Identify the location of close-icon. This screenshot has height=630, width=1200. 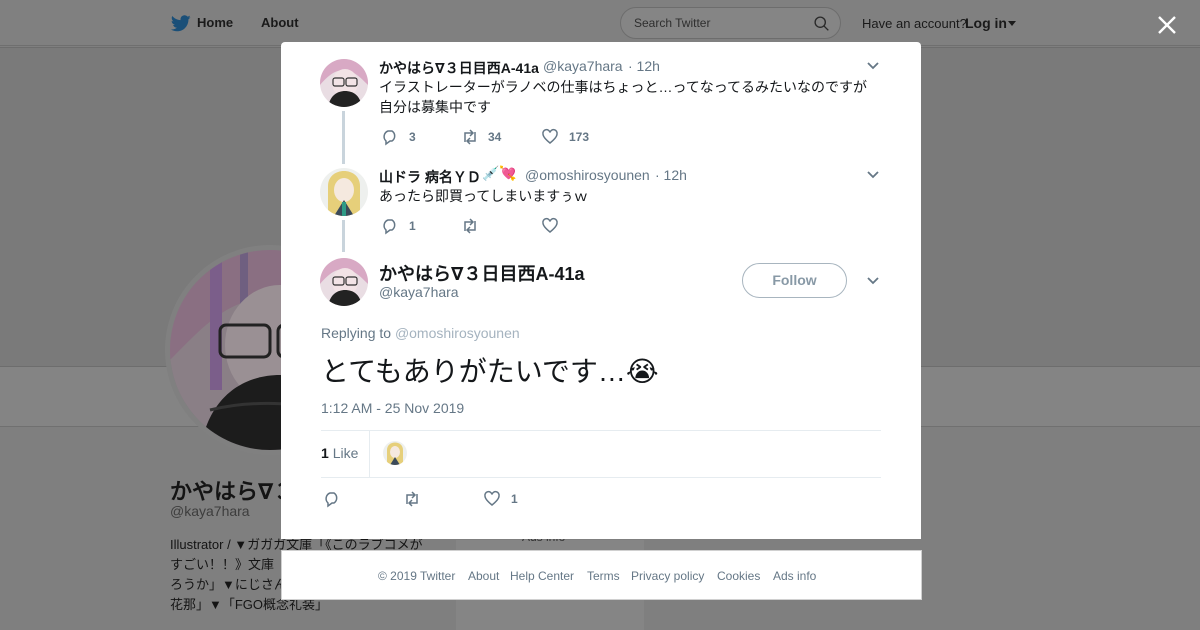
(1167, 25).